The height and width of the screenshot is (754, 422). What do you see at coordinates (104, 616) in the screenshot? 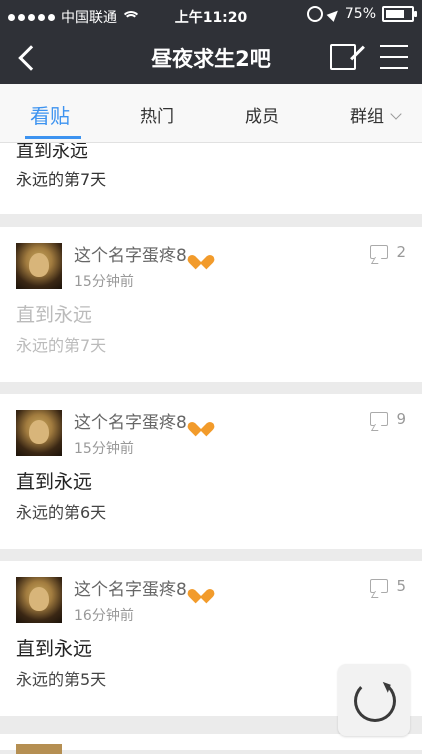
I see `post-time: 16分钟前` at bounding box center [104, 616].